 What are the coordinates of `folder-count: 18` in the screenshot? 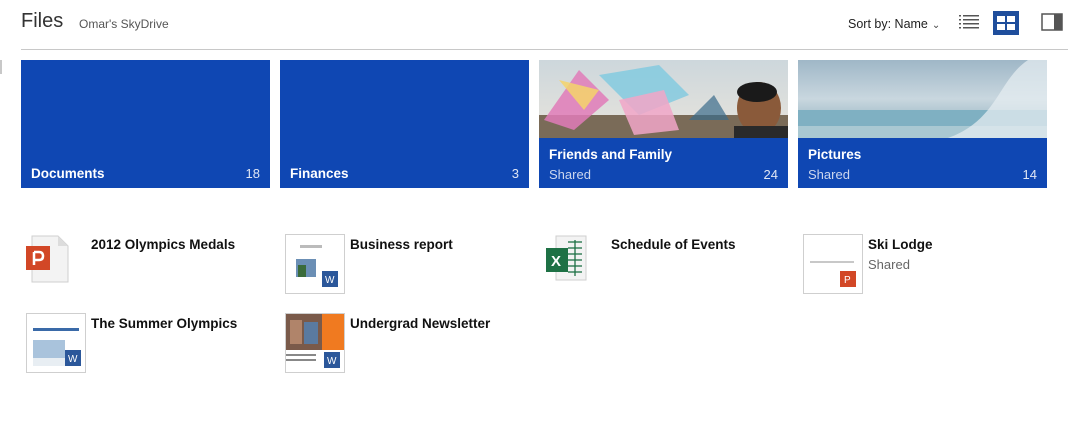 It's located at (252, 173).